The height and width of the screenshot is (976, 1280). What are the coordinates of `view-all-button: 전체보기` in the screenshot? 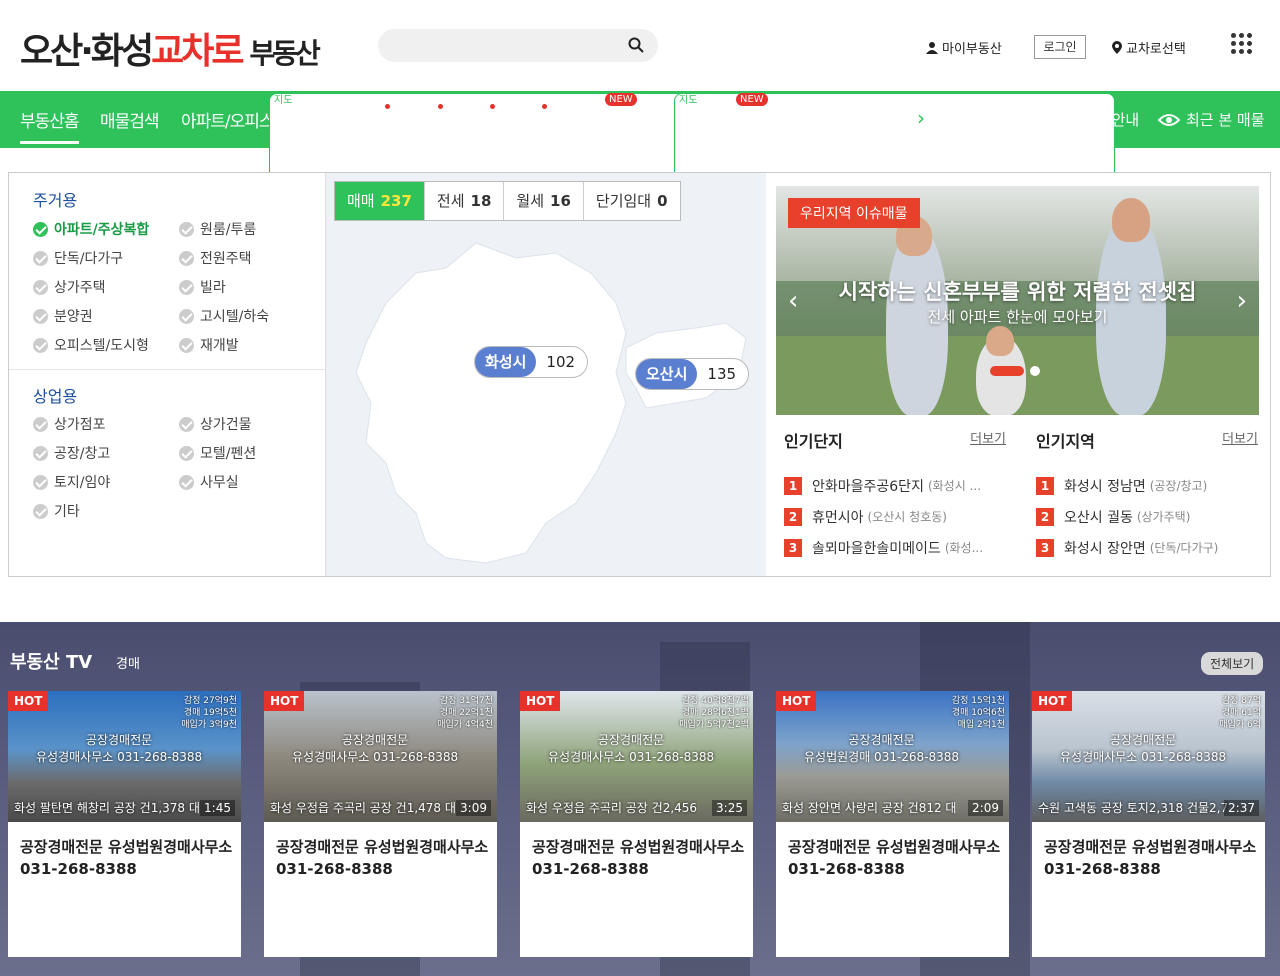 It's located at (1232, 663).